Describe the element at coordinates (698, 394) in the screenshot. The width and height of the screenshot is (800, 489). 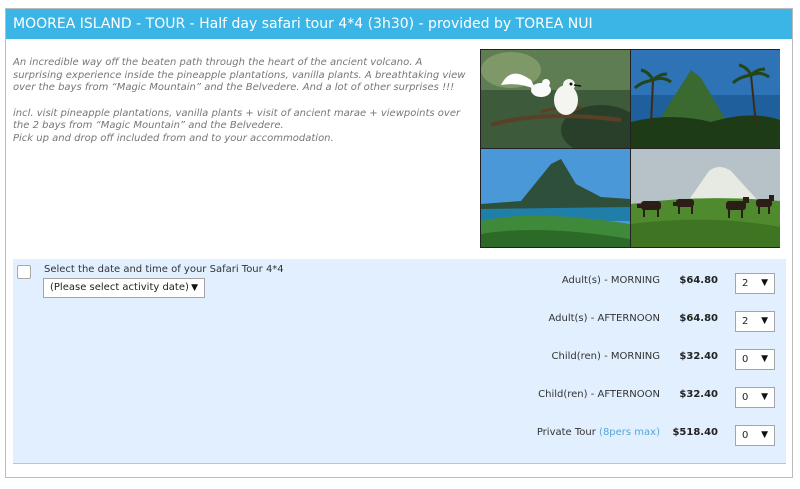
I see `rate-price-child-afternoon: $32.40` at that location.